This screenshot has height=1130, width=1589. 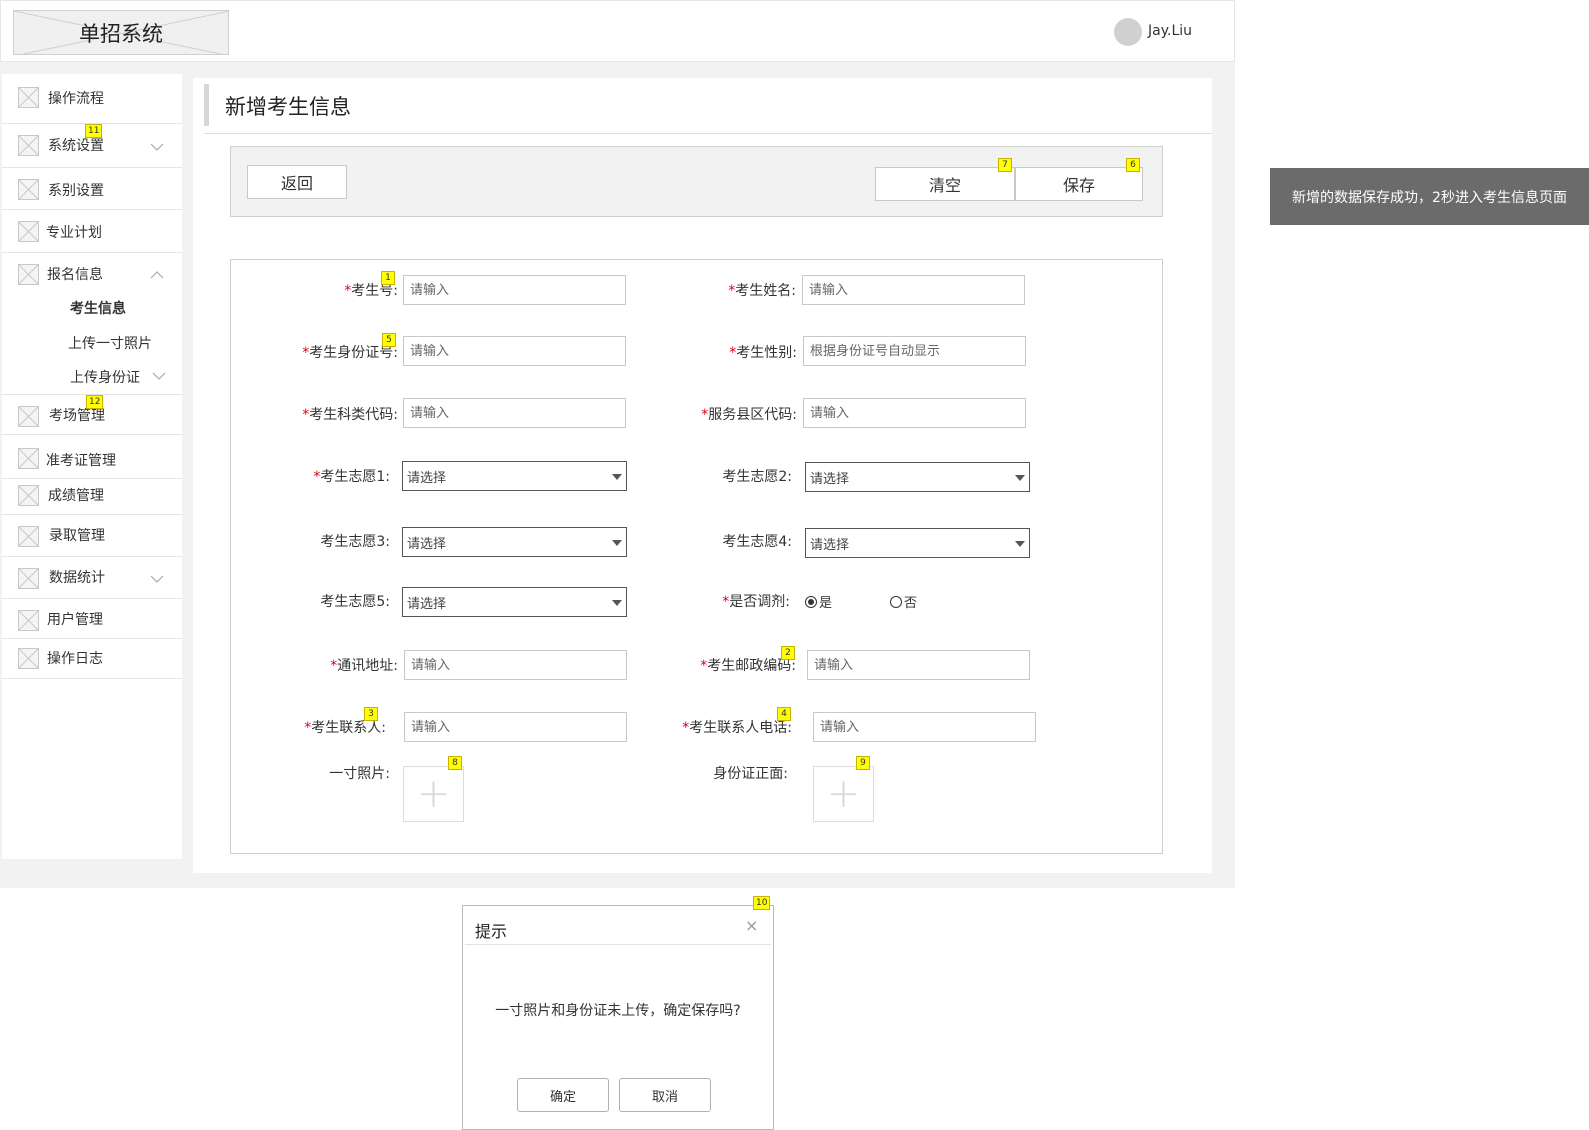 What do you see at coordinates (757, 542) in the screenshot?
I see `label-wish-4: 考生志愿4:` at bounding box center [757, 542].